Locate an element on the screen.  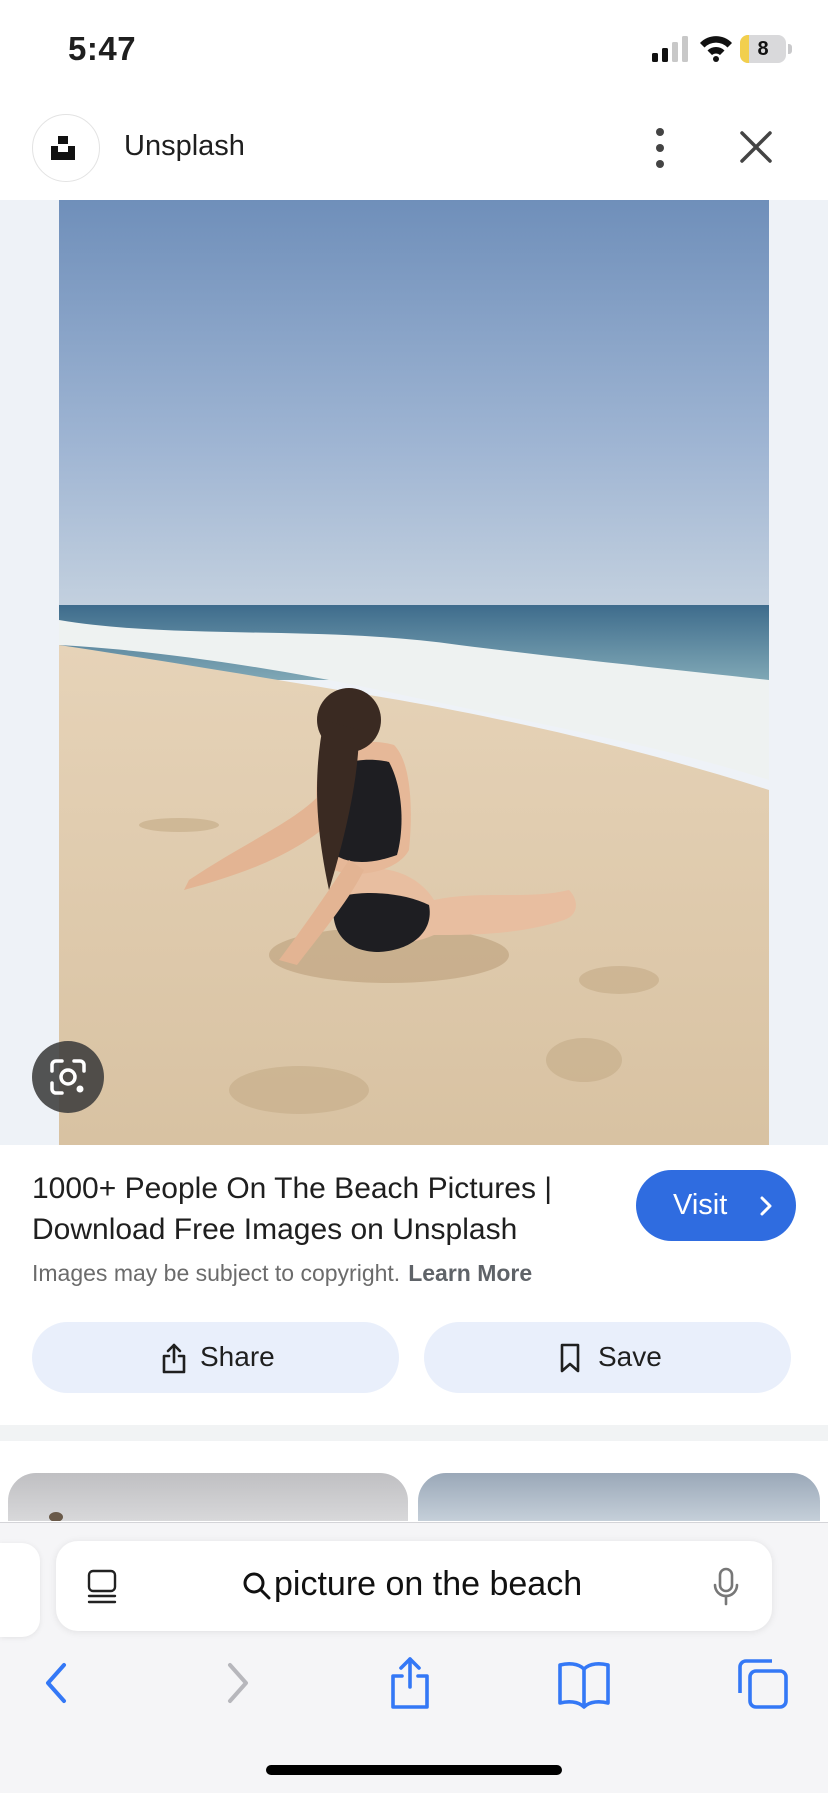
share-label: Share is located at coordinates (237, 1356).